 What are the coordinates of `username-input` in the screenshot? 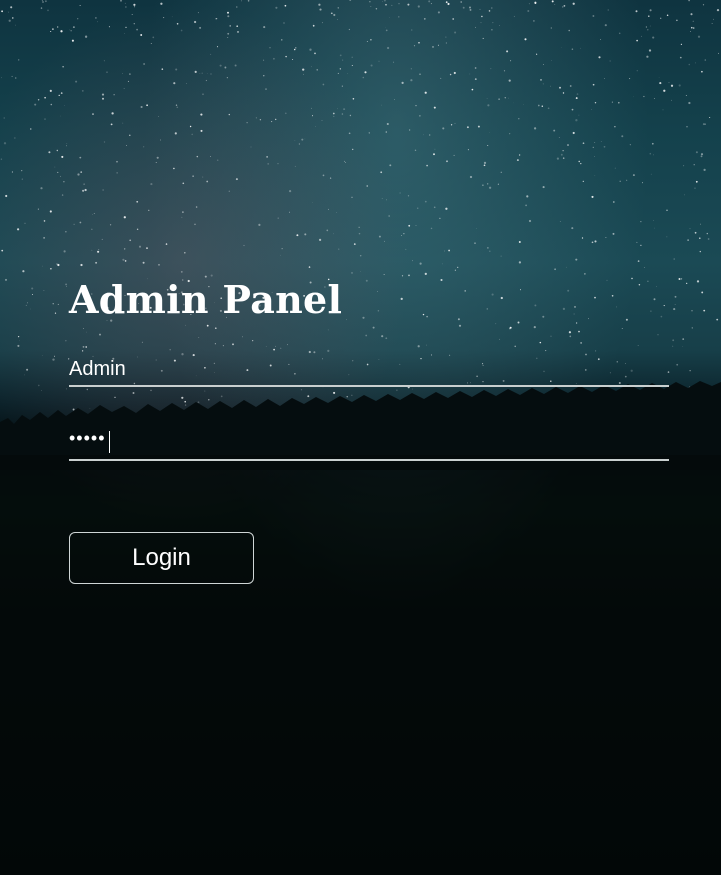 It's located at (369, 369).